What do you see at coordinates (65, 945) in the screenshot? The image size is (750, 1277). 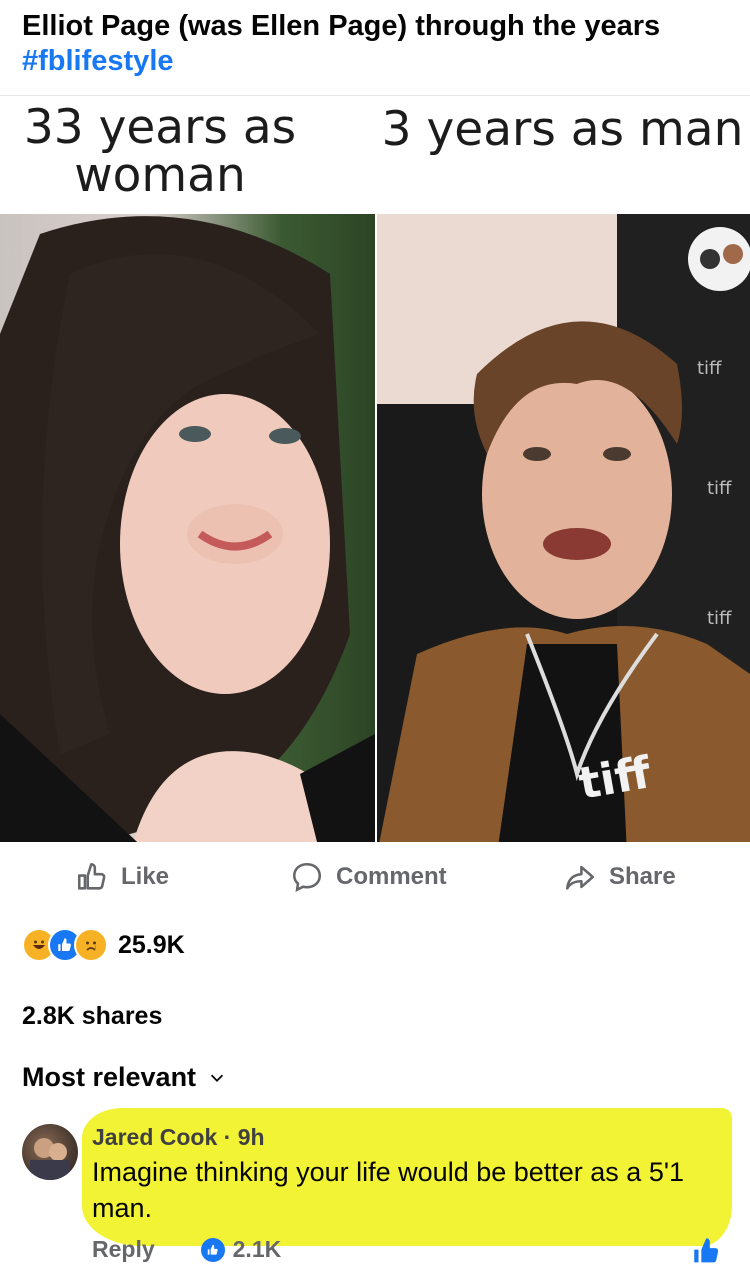 I see `reaction-icons` at bounding box center [65, 945].